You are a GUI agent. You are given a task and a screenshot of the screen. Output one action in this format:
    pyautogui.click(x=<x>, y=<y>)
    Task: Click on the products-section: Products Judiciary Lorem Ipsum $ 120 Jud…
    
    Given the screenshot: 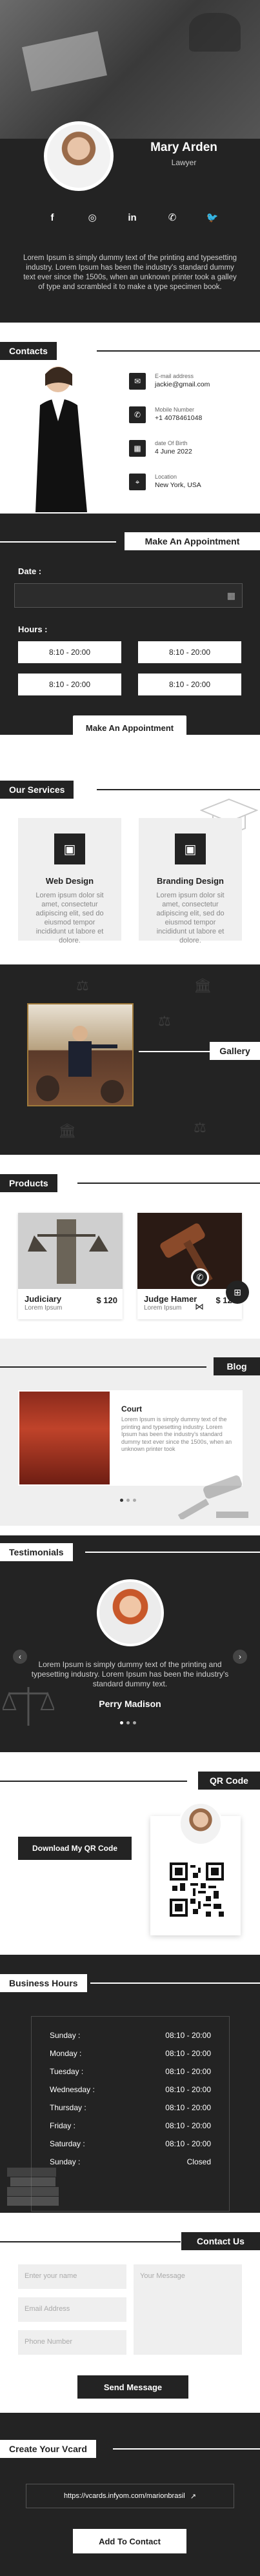 What is the action you would take?
    pyautogui.click(x=130, y=1247)
    